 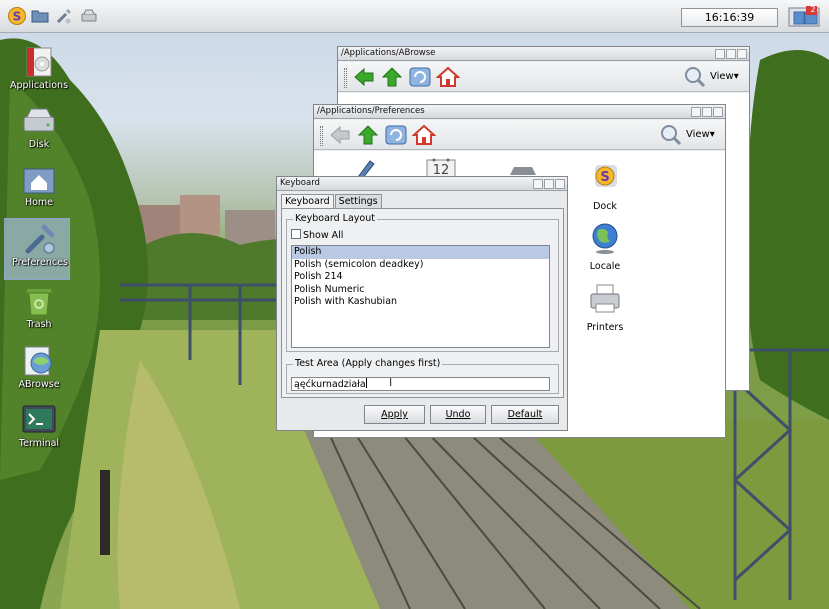 What do you see at coordinates (420, 265) in the screenshot?
I see `list-item: Polish (semicolon deadkey)` at bounding box center [420, 265].